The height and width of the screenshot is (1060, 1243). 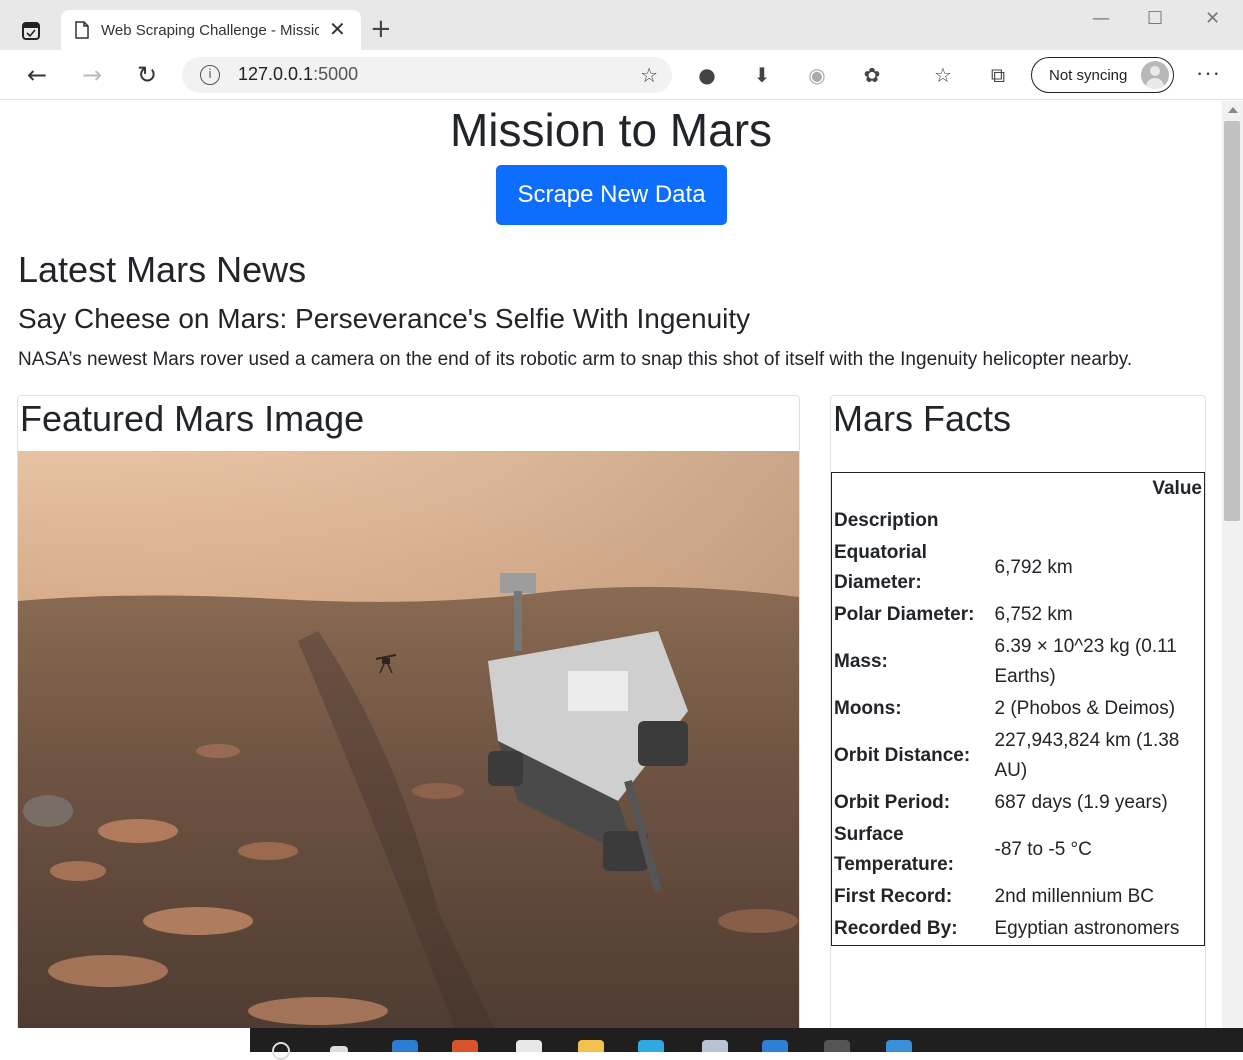 I want to click on tab-title: Web Scraping Challenge - Mission to Mars, so click(x=210, y=30).